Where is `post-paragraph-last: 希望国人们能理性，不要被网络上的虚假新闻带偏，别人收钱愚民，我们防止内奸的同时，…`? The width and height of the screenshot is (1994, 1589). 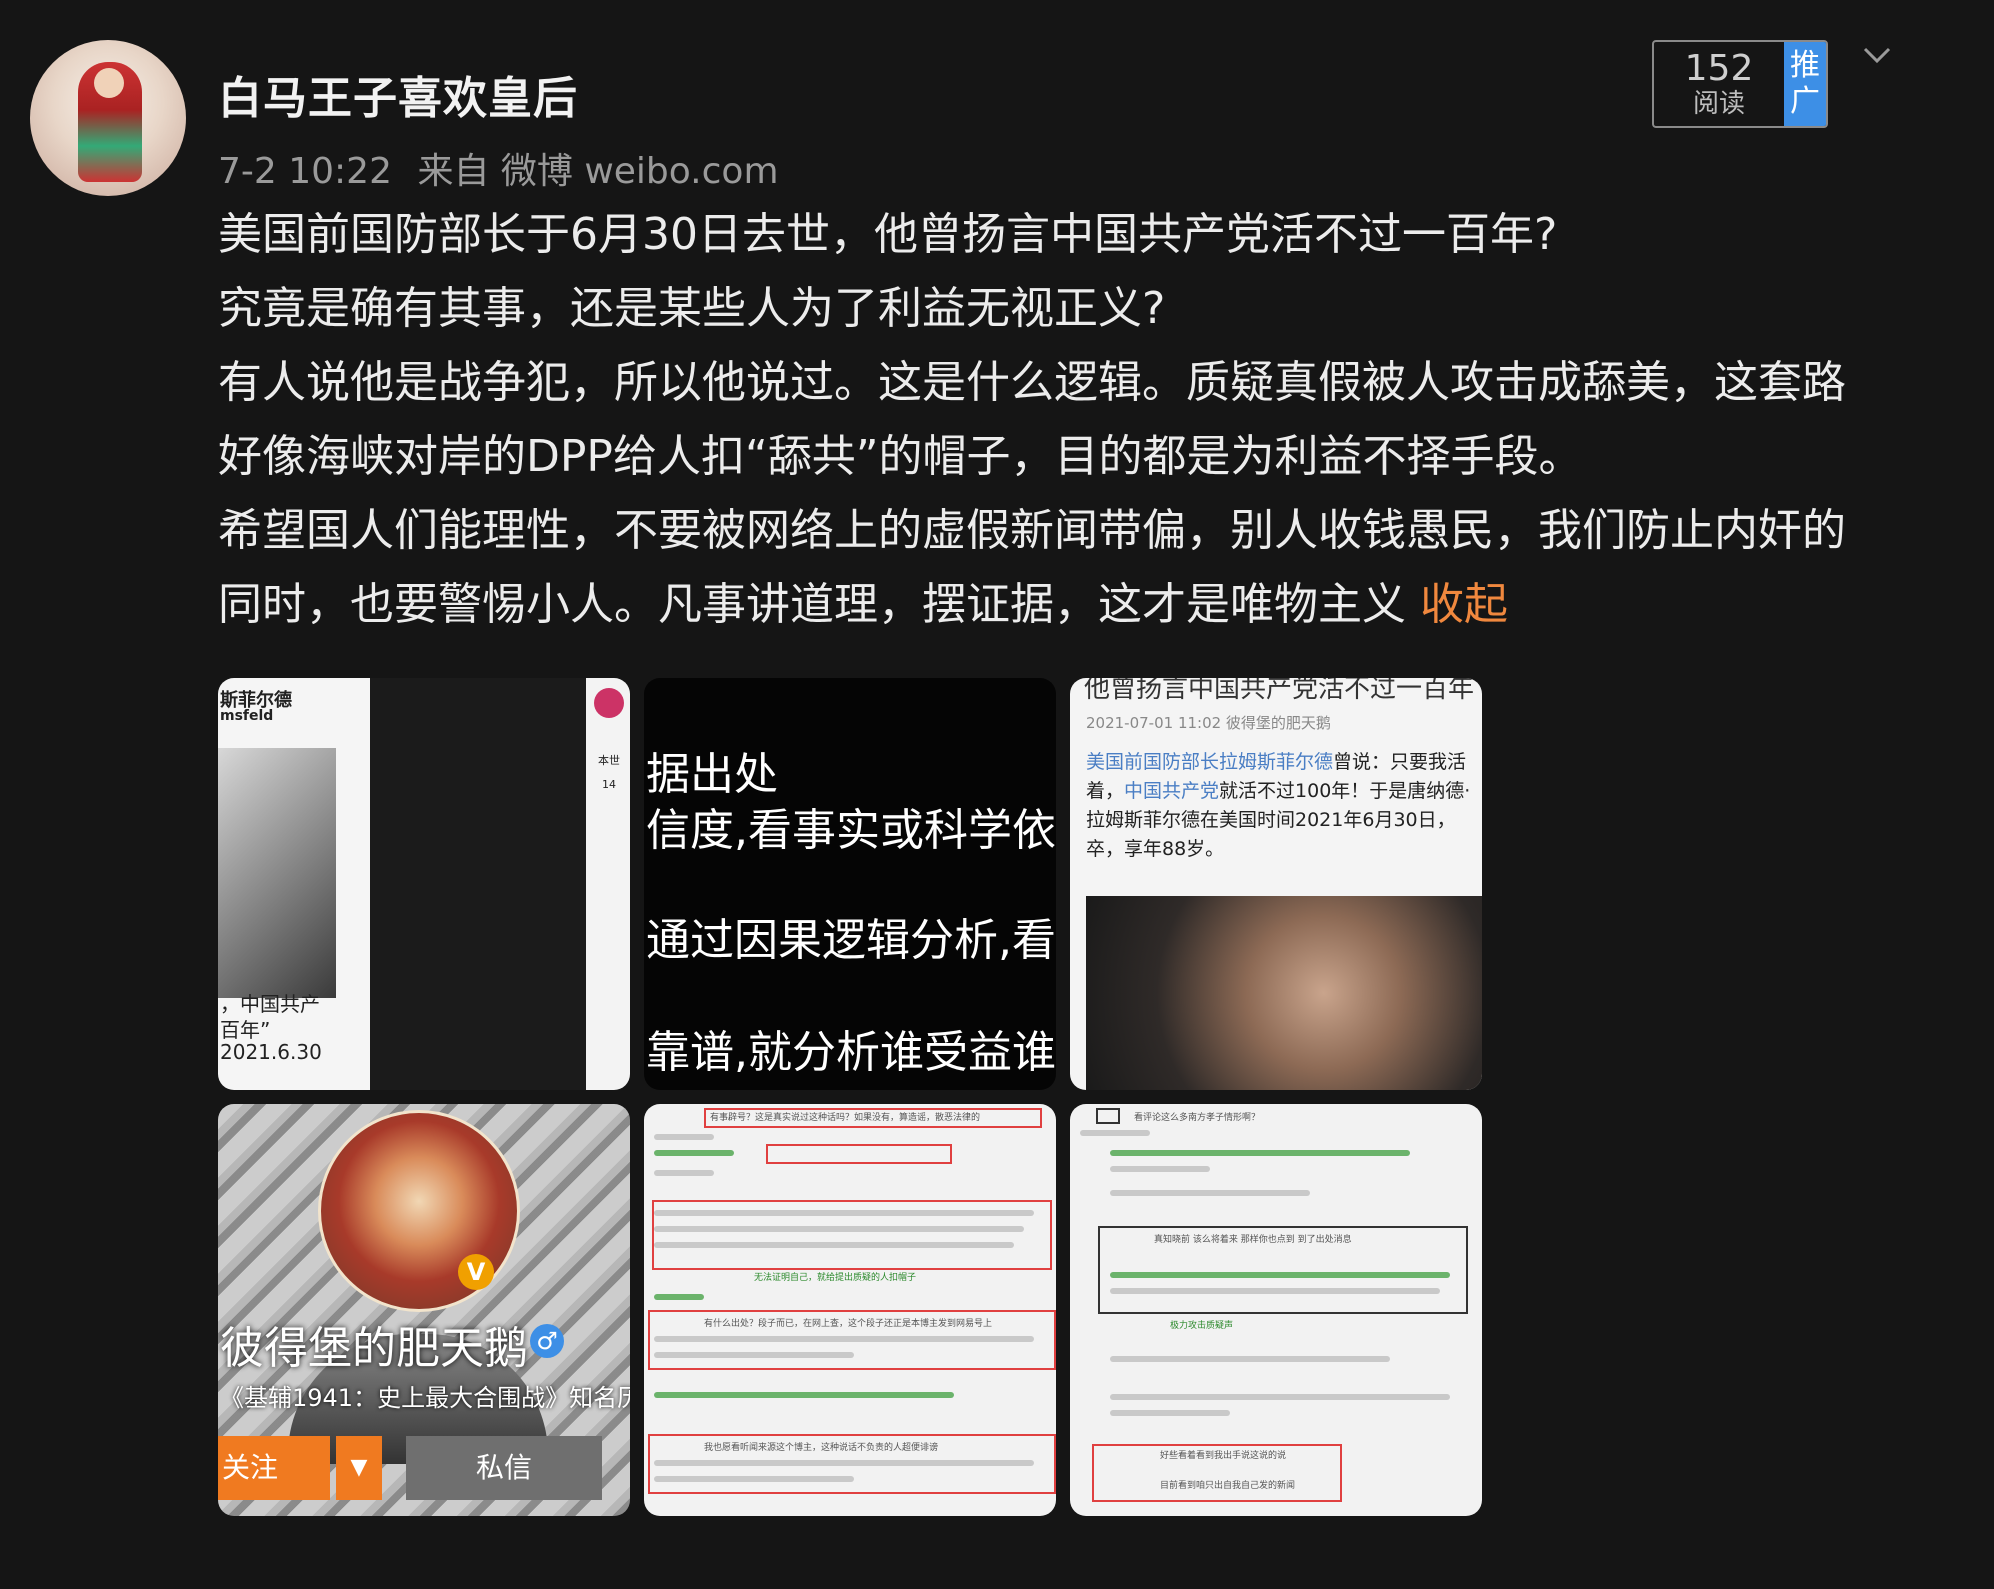 post-paragraph-last: 希望国人们能理性，不要被网络上的虚假新闻带偏，别人收钱愚民，我们防止内奸的同时，… is located at coordinates (1053, 568).